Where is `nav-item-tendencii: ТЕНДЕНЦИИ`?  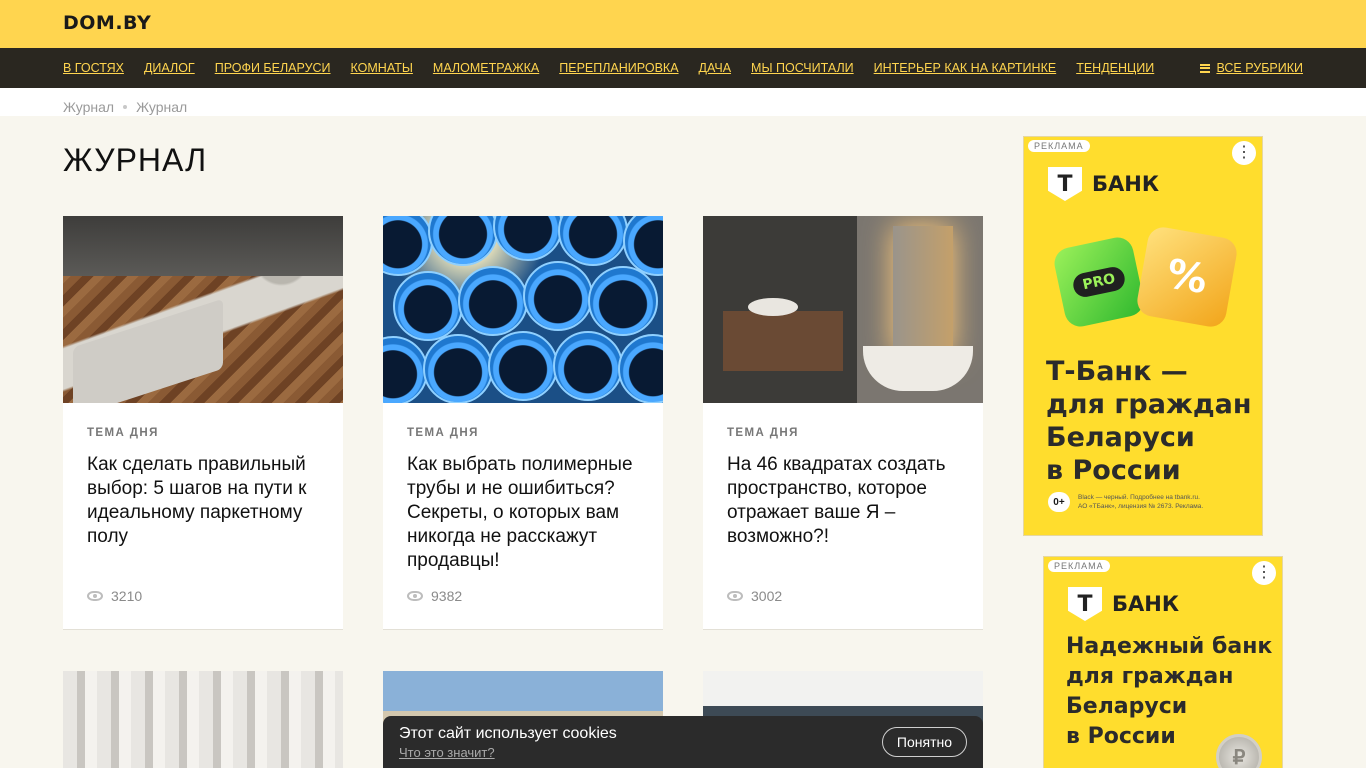
nav-item-tendencii: ТЕНДЕНЦИИ is located at coordinates (1115, 68).